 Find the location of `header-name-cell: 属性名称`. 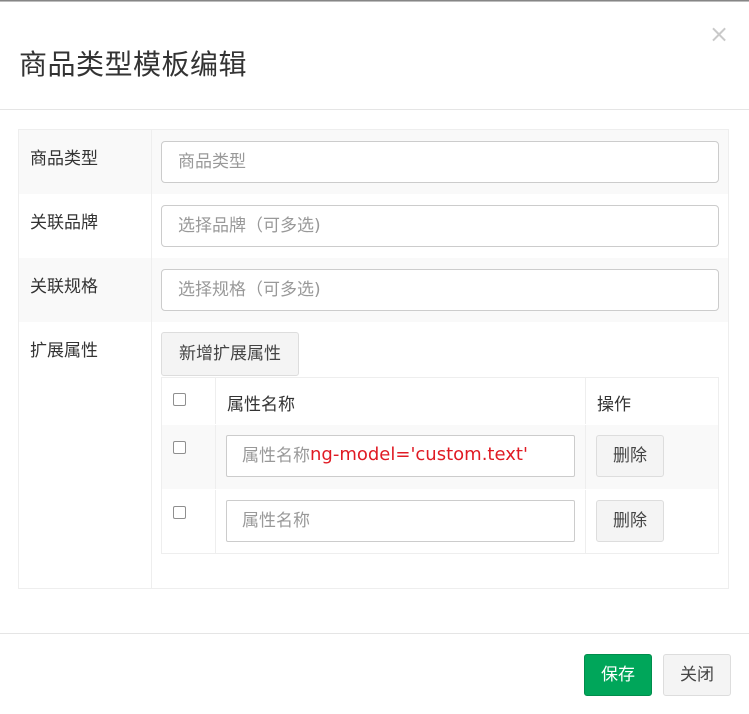

header-name-cell: 属性名称 is located at coordinates (401, 401).